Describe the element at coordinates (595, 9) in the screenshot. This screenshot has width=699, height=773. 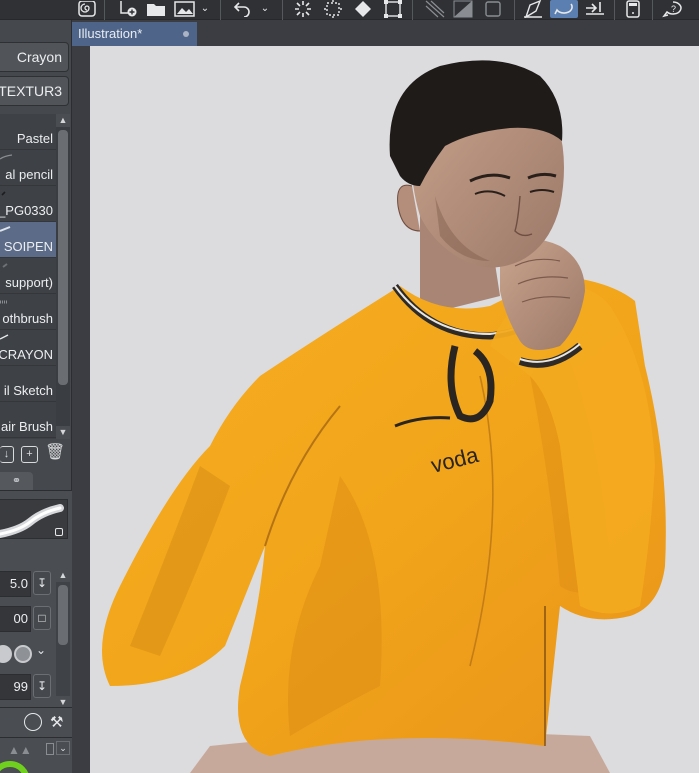
I see `export-icon` at that location.